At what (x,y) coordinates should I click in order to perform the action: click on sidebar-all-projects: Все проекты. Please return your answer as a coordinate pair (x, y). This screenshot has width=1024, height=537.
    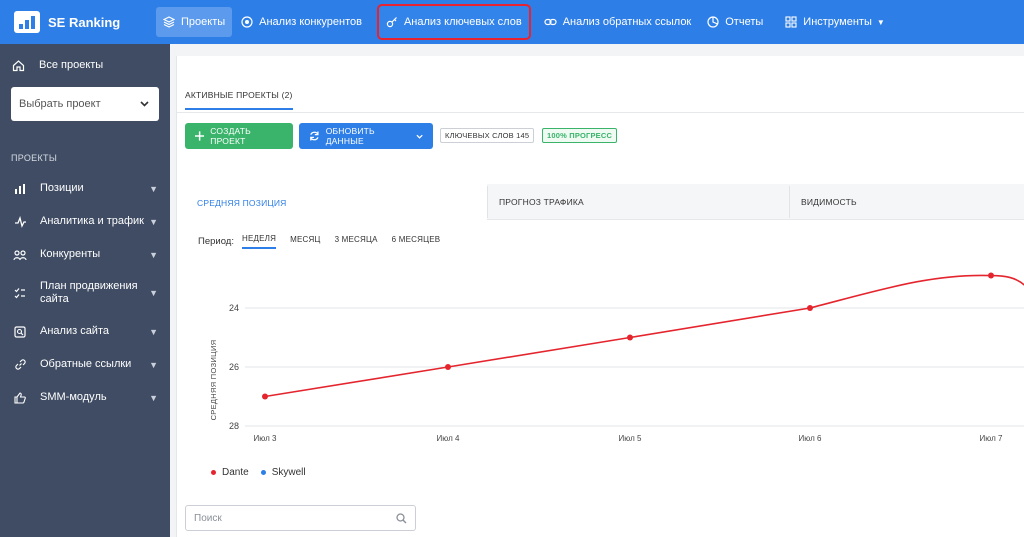
    Looking at the image, I should click on (85, 65).